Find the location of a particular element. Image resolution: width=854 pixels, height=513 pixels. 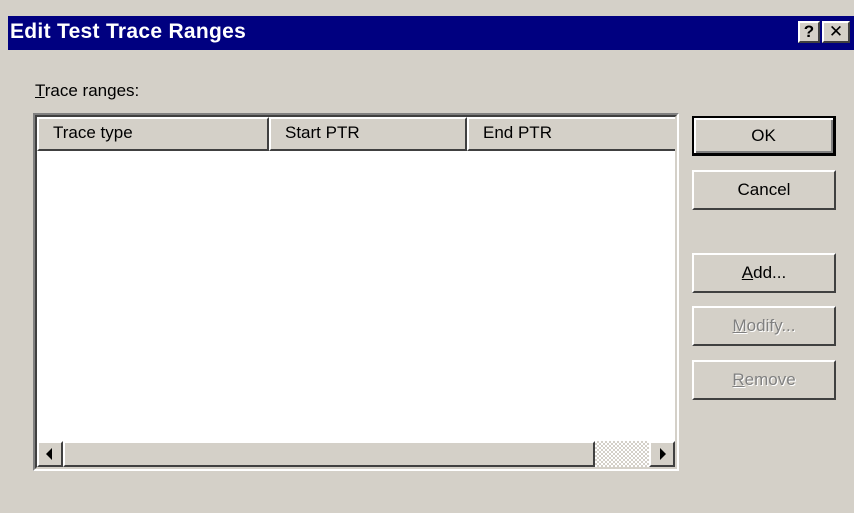

trace-ranges-label-text: race ranges: is located at coordinates (92, 90).